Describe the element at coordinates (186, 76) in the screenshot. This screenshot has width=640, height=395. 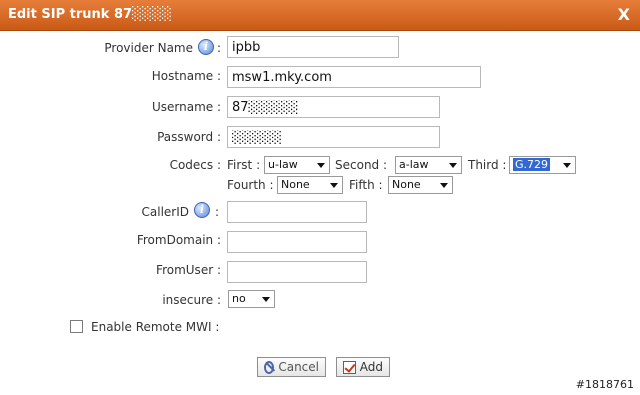
I see `hostname-label: Hostname :` at that location.